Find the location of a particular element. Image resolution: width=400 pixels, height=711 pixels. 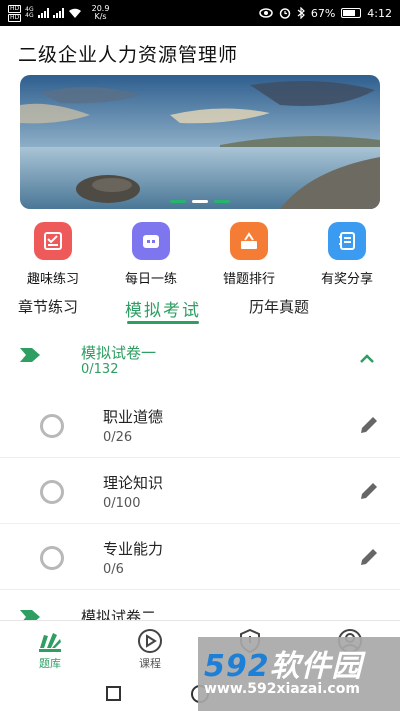

network-type: 4G is located at coordinates (29, 15).